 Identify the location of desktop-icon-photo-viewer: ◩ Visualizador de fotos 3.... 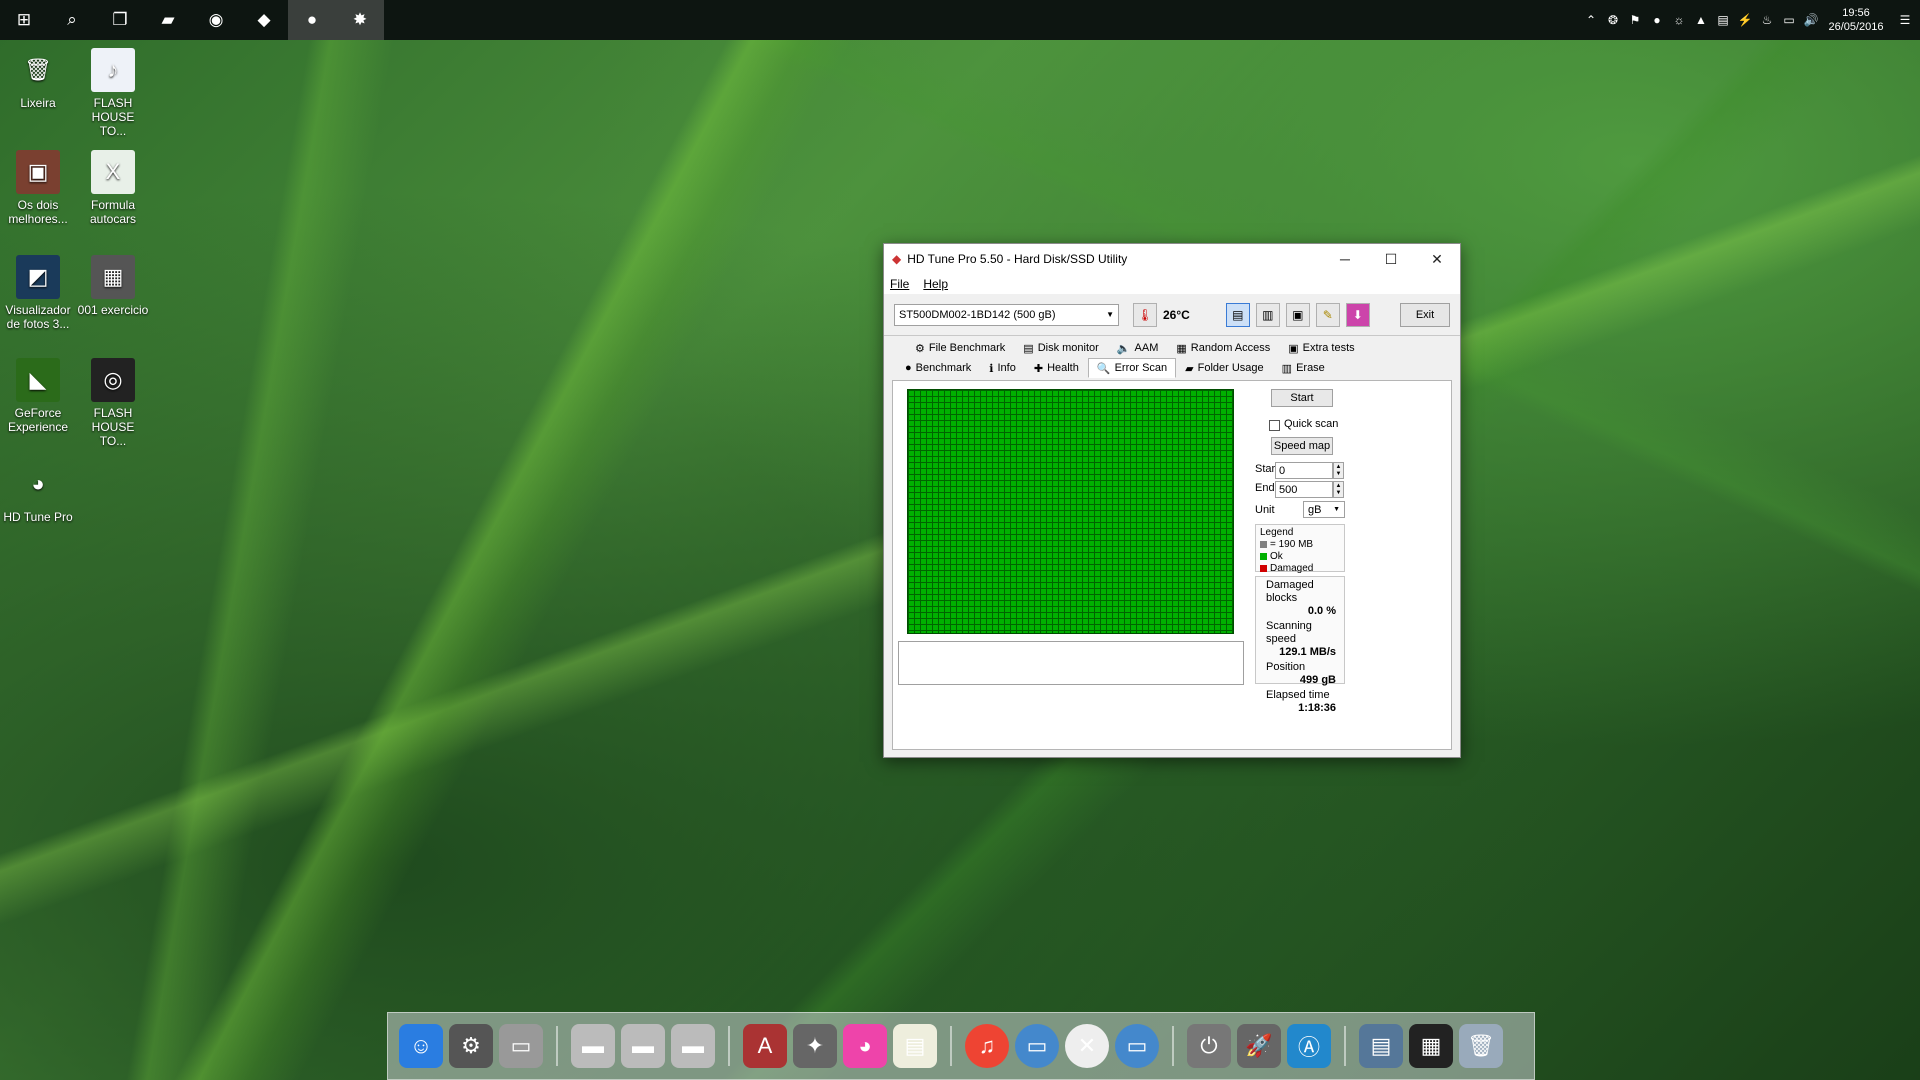
(38, 293).